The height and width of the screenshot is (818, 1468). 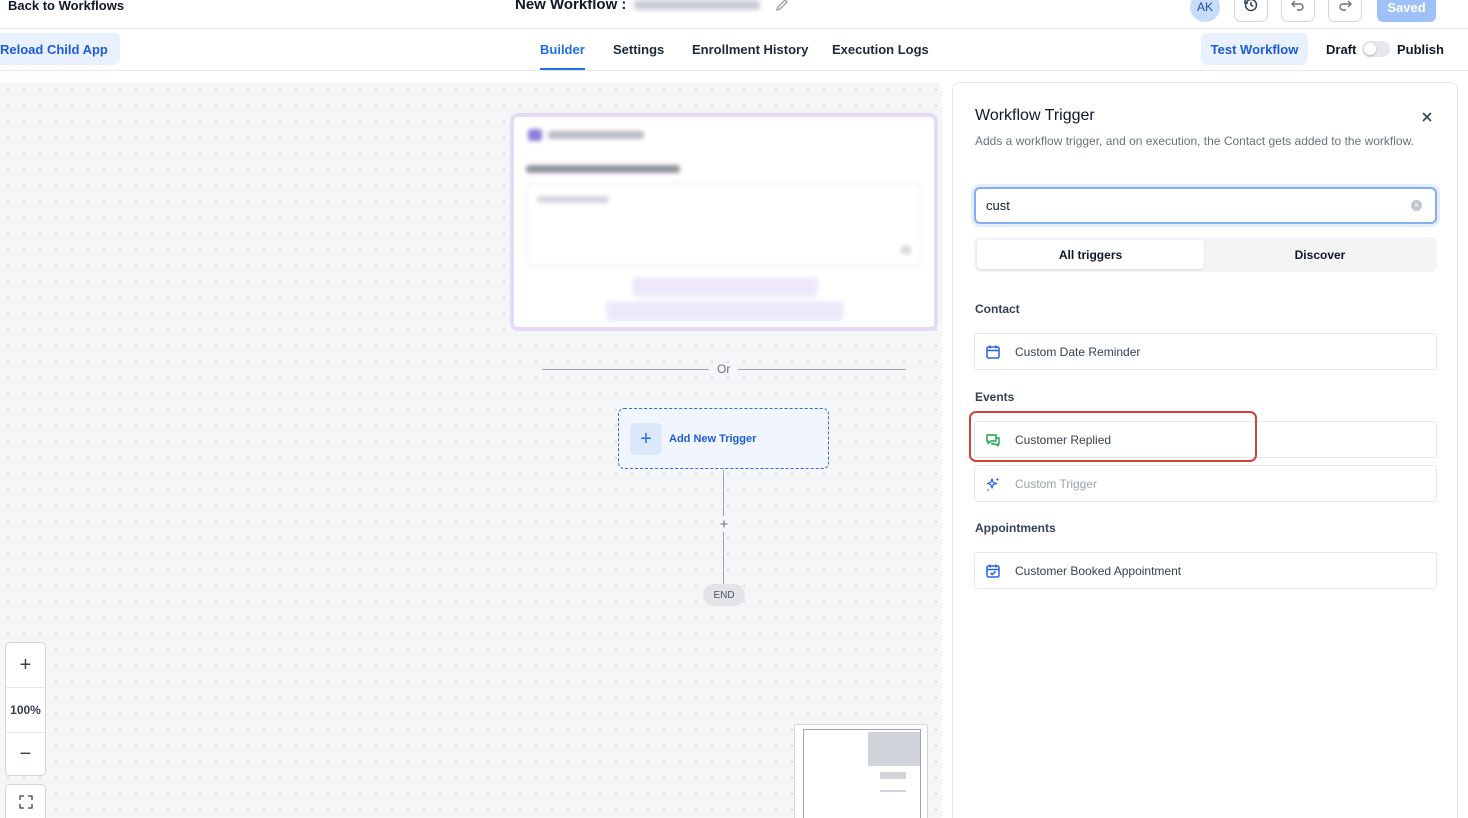 What do you see at coordinates (1205, 351) in the screenshot?
I see `trigger-item-custom-date-reminder: Custom Date Reminder` at bounding box center [1205, 351].